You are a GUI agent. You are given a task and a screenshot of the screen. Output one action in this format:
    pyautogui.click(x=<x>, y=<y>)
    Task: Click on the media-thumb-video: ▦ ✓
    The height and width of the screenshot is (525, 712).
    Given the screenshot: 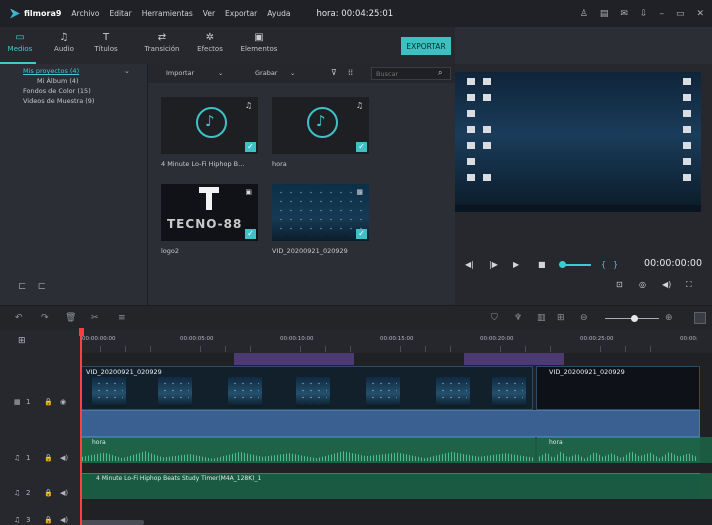 What is the action you would take?
    pyautogui.click(x=320, y=212)
    